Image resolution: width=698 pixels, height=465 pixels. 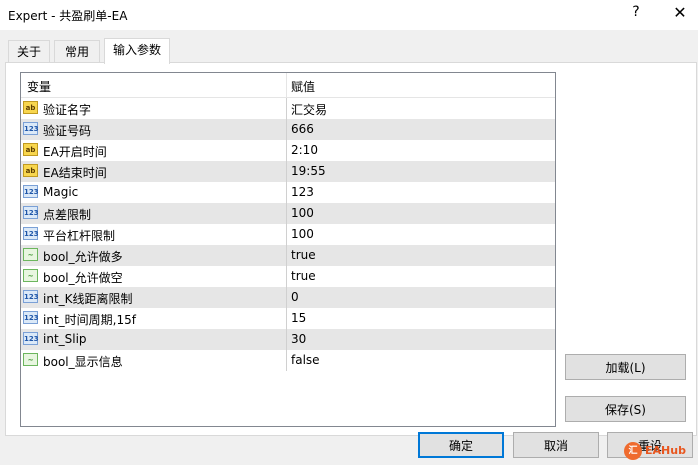 I want to click on parameter-value: 123, so click(x=302, y=192).